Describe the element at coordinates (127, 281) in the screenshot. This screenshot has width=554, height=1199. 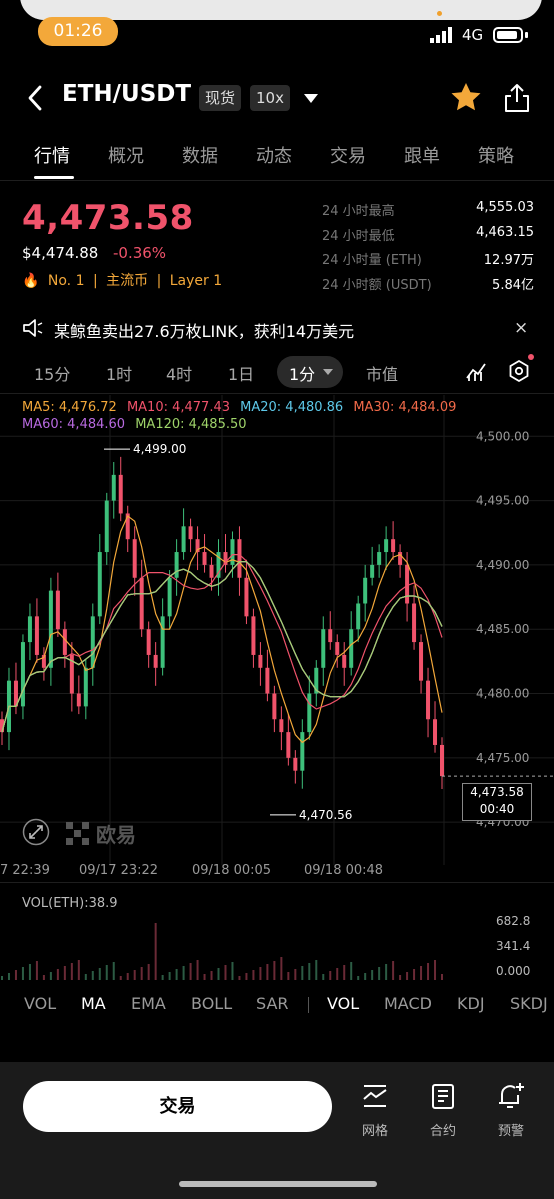
I see `category-tag: 主流币` at that location.